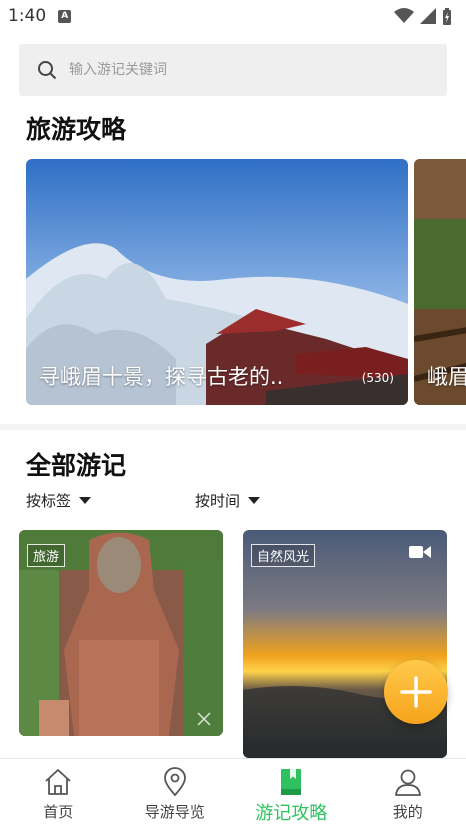  I want to click on battery-icon, so click(447, 16).